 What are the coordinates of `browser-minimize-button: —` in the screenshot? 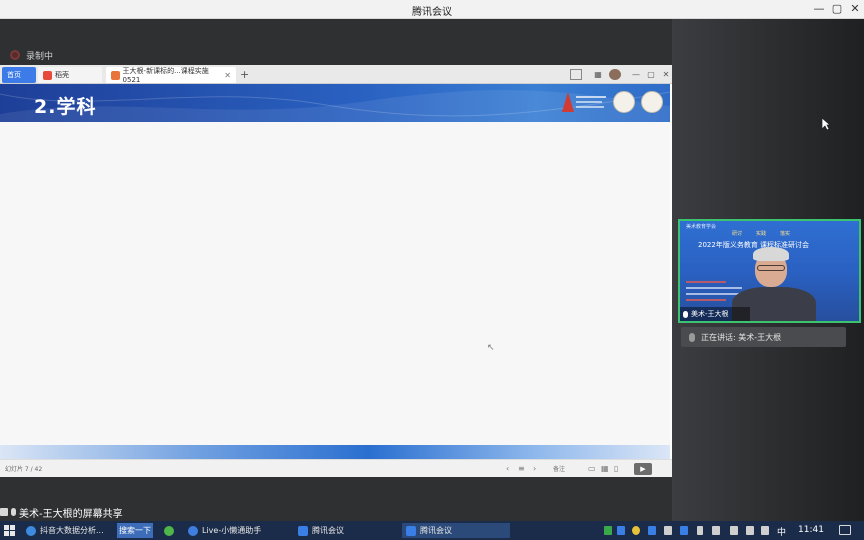 It's located at (636, 74).